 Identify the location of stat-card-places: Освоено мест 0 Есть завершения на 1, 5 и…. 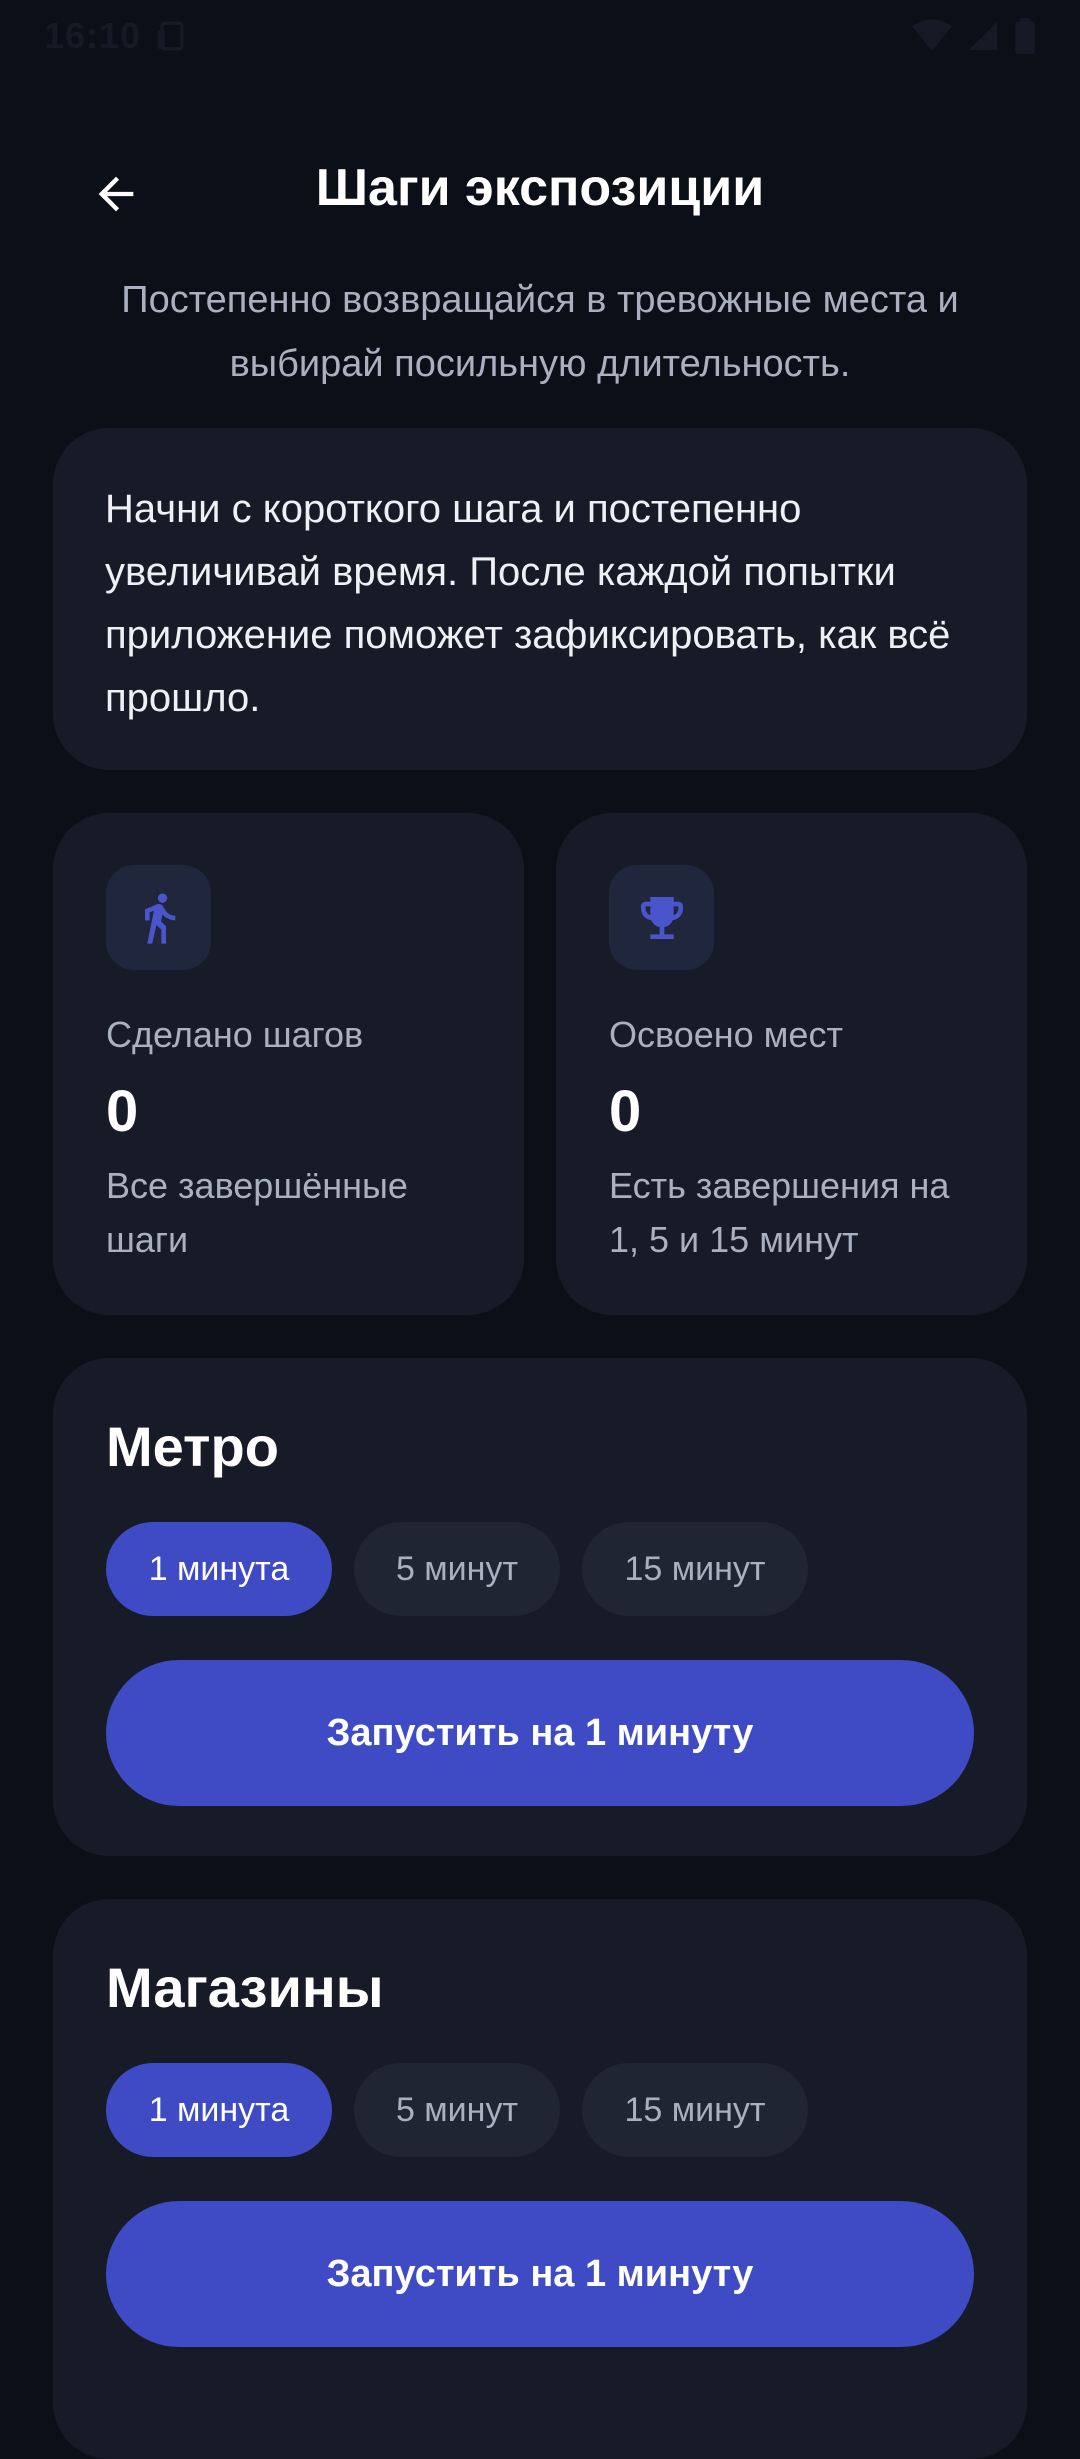
(791, 1064).